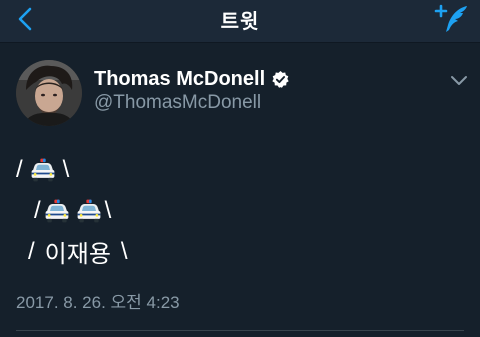  I want to click on profile-photo, so click(49, 93).